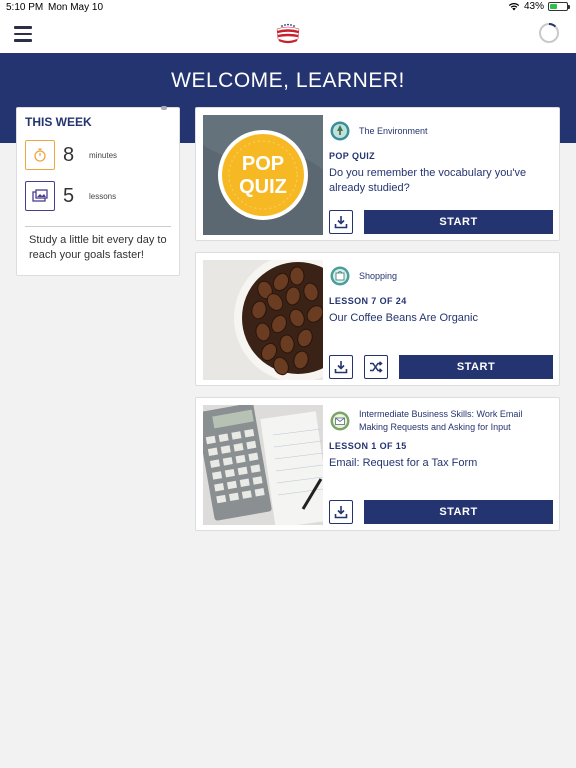  What do you see at coordinates (549, 33) in the screenshot?
I see `progress-ring-icon` at bounding box center [549, 33].